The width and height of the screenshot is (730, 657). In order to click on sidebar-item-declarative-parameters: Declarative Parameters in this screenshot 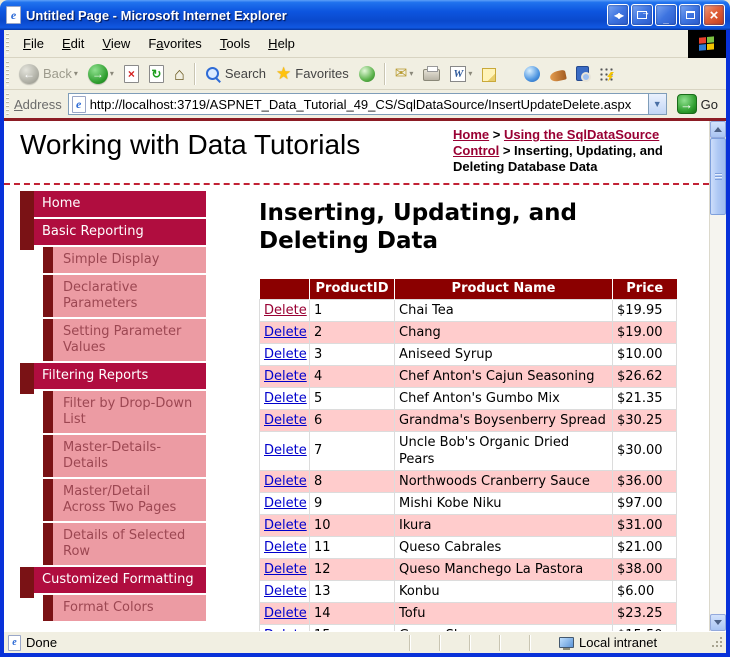, I will do `click(124, 296)`.